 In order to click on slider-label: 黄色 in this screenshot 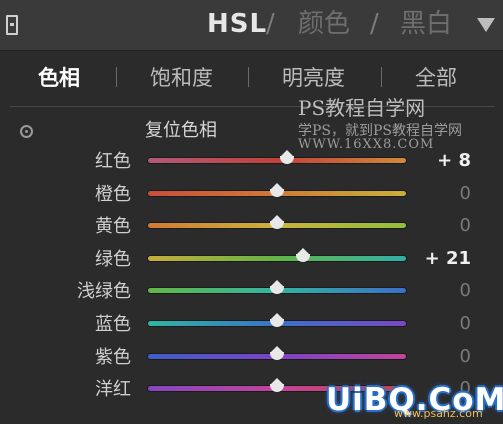, I will do `click(113, 227)`.